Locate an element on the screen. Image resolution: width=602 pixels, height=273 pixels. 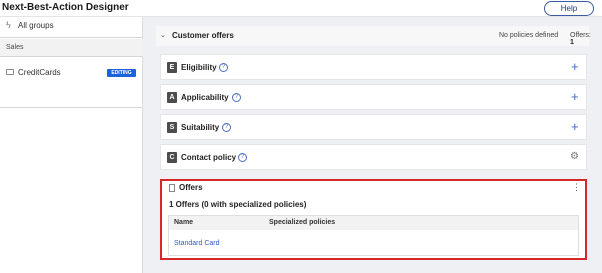
policies-status: No policies defined is located at coordinates (529, 35).